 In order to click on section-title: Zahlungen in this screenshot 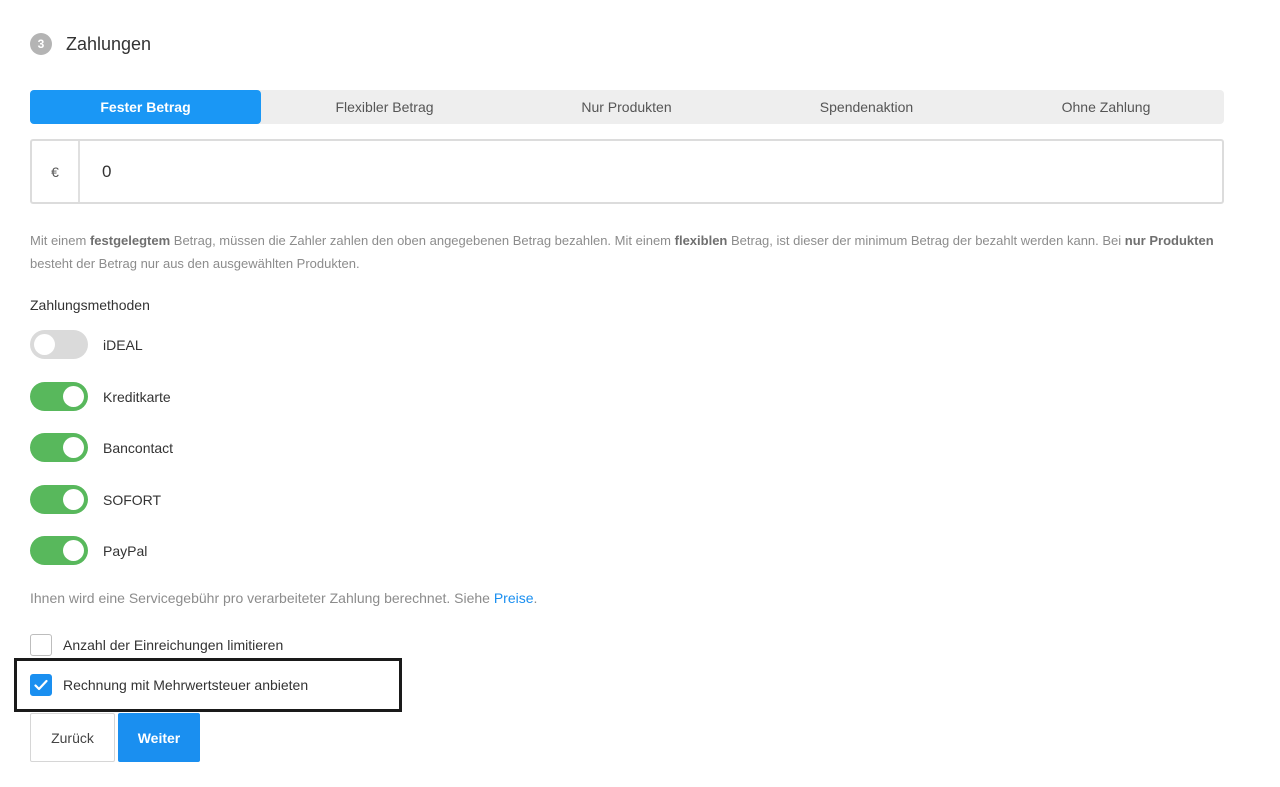, I will do `click(109, 43)`.